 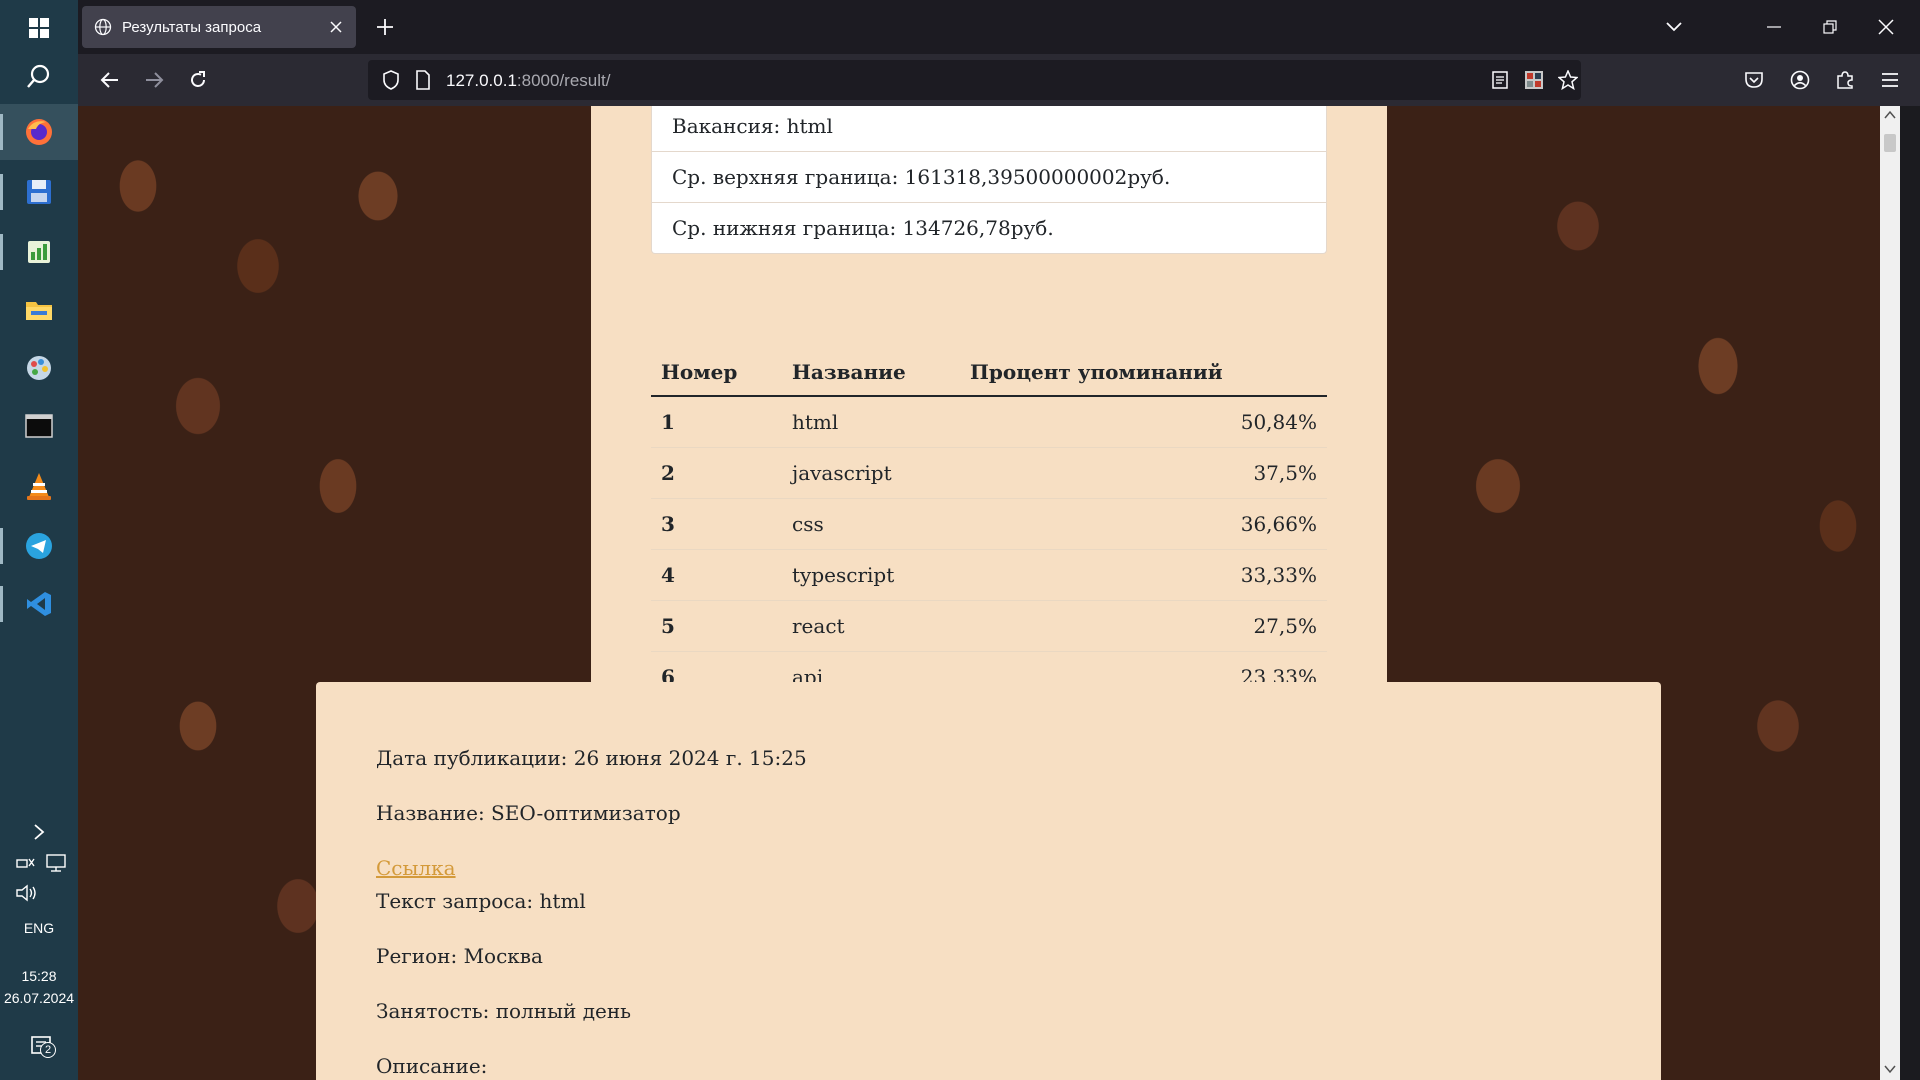 What do you see at coordinates (716, 372) in the screenshot?
I see `header-number: Номер` at bounding box center [716, 372].